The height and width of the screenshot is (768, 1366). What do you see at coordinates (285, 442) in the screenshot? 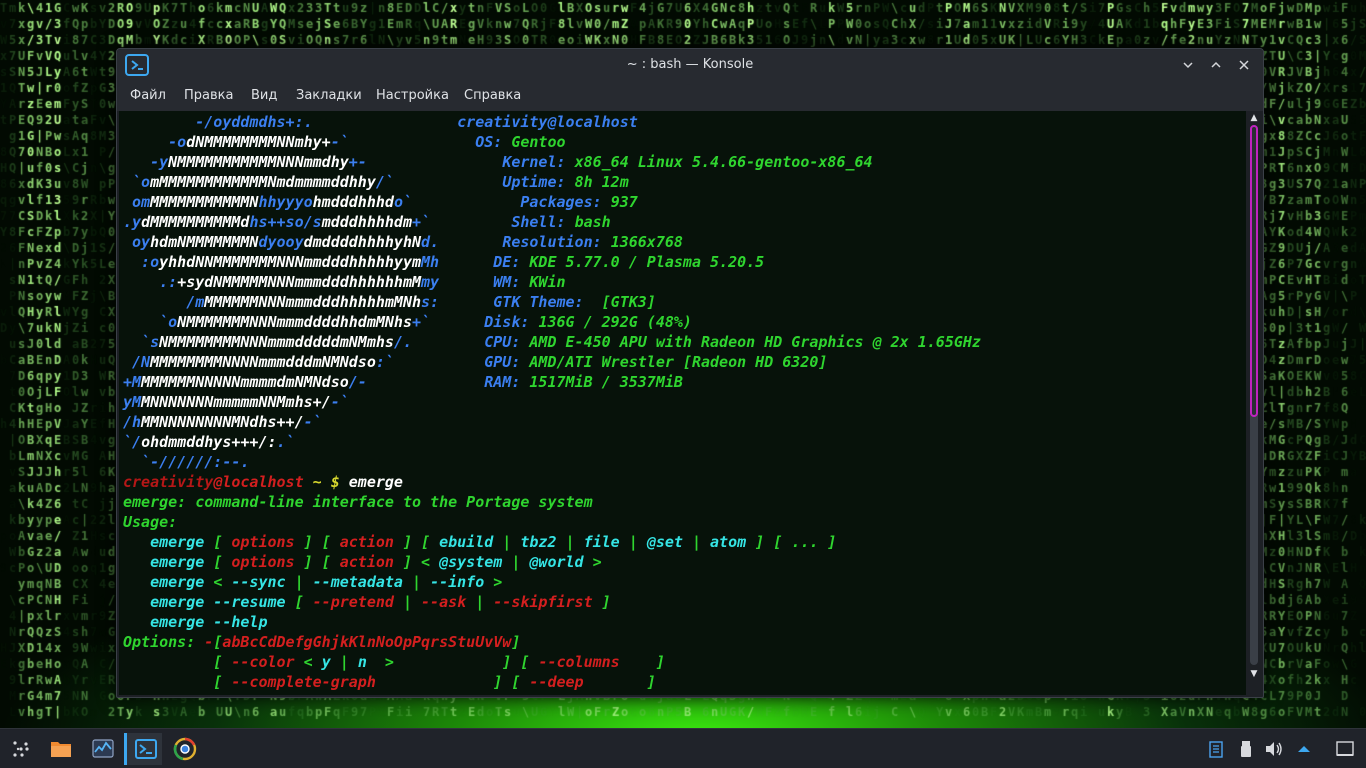
I see `terminal-text: .`` at bounding box center [285, 442].